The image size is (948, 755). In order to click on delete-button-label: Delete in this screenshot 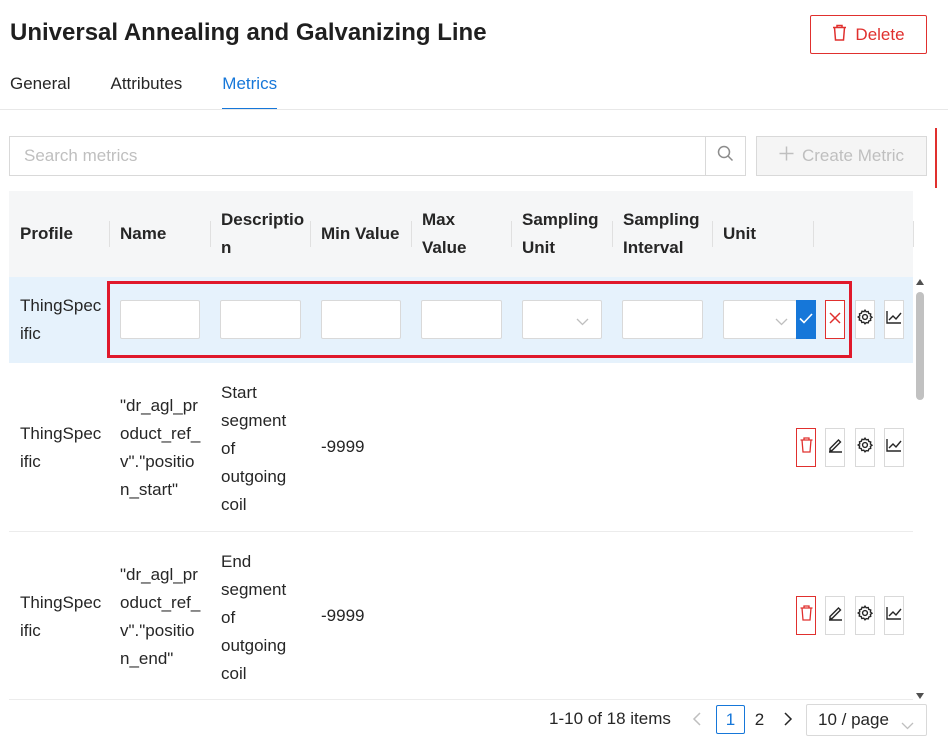, I will do `click(880, 34)`.